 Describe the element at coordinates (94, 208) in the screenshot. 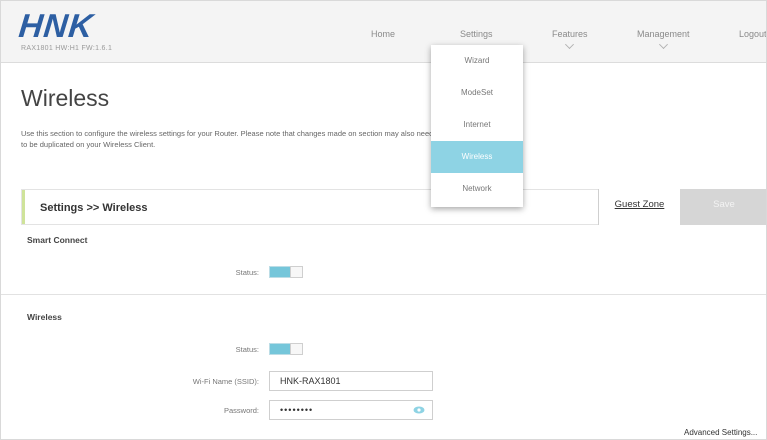

I see `section-title: Settings >> Wireless` at that location.